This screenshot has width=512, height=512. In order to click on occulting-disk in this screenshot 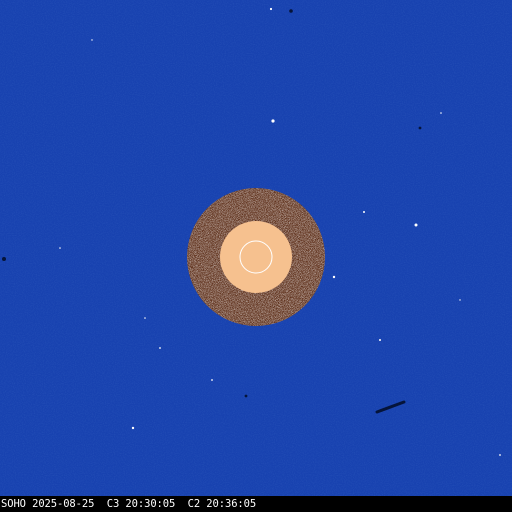, I will do `click(256, 257)`.